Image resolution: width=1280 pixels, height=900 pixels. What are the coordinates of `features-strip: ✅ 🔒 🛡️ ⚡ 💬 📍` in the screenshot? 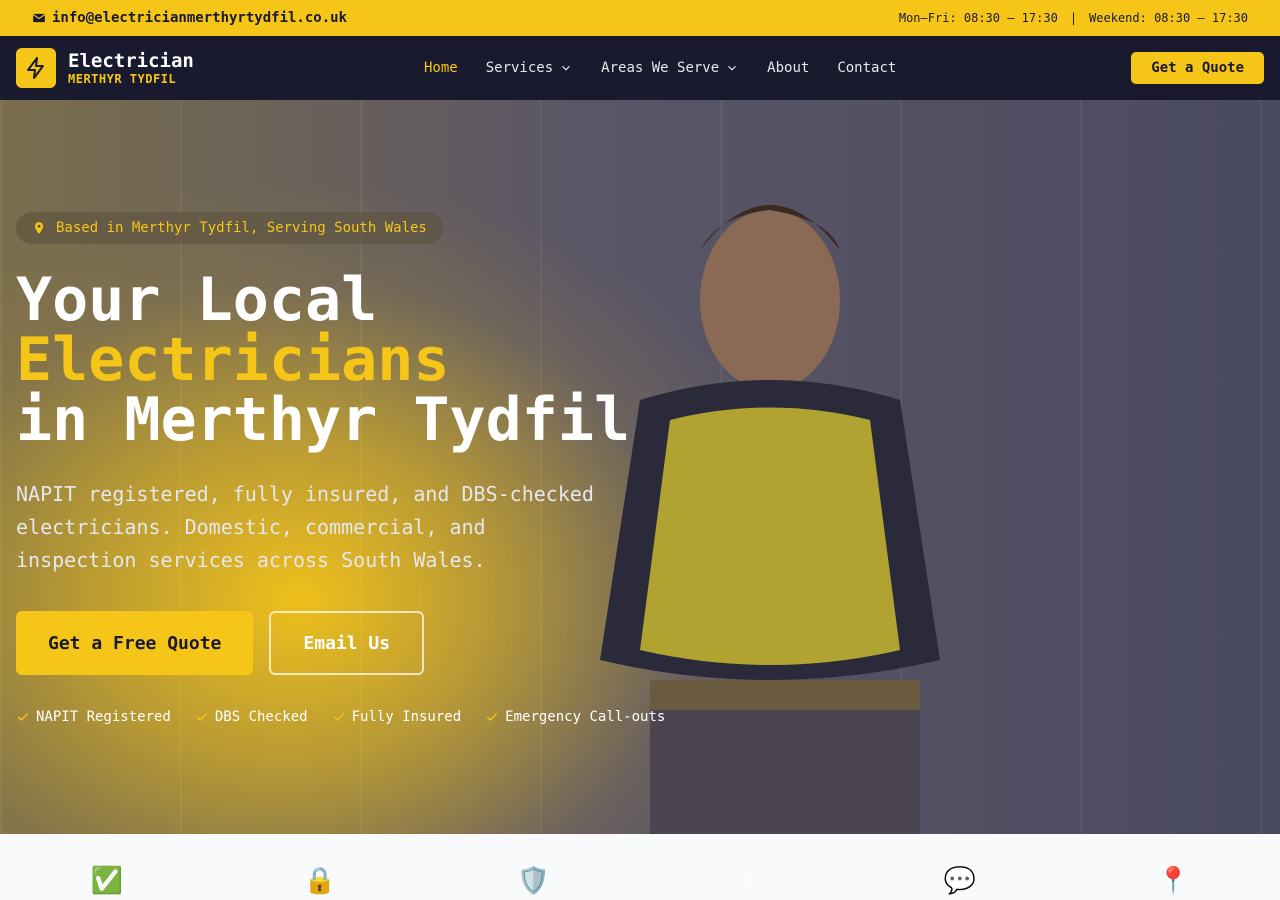 It's located at (640, 867).